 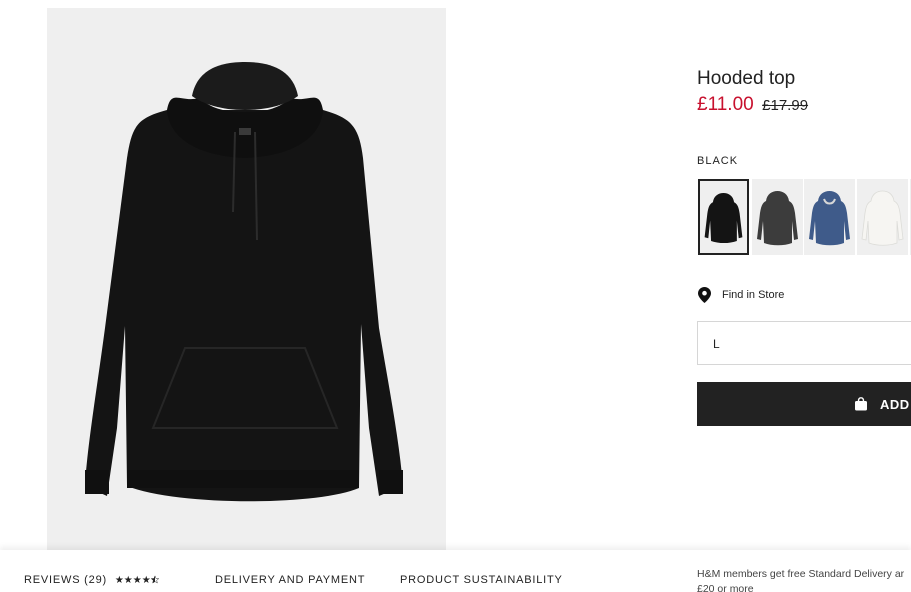 What do you see at coordinates (718, 161) in the screenshot?
I see `selected-color-label: BLACK` at bounding box center [718, 161].